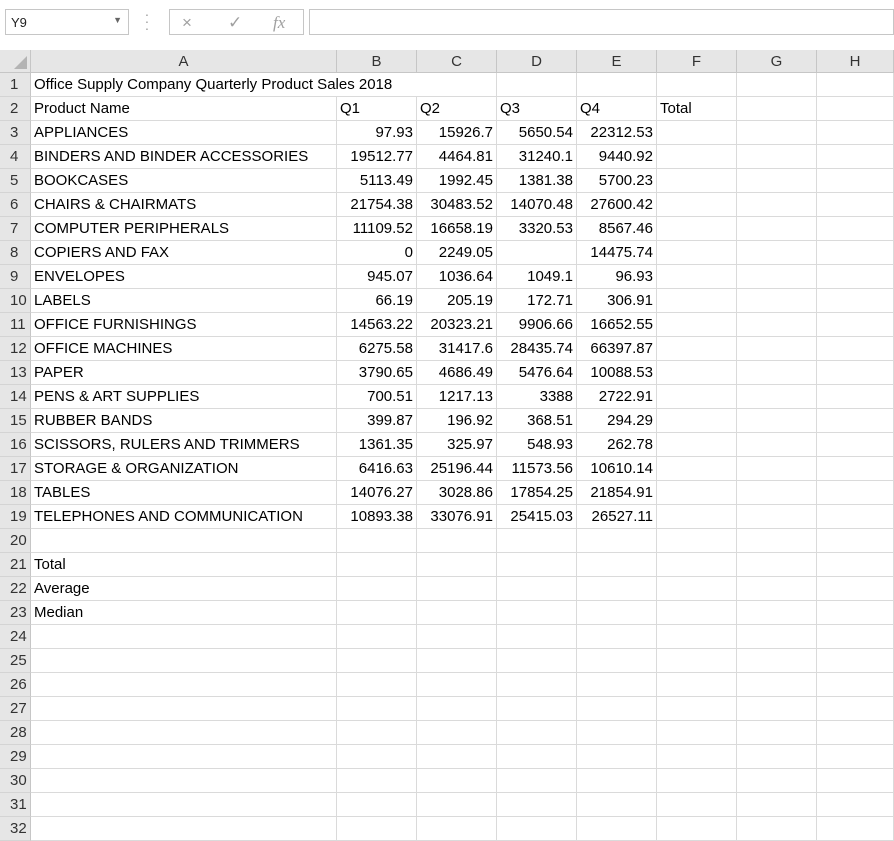 The height and width of the screenshot is (841, 894). I want to click on cell-a22: Average, so click(184, 589).